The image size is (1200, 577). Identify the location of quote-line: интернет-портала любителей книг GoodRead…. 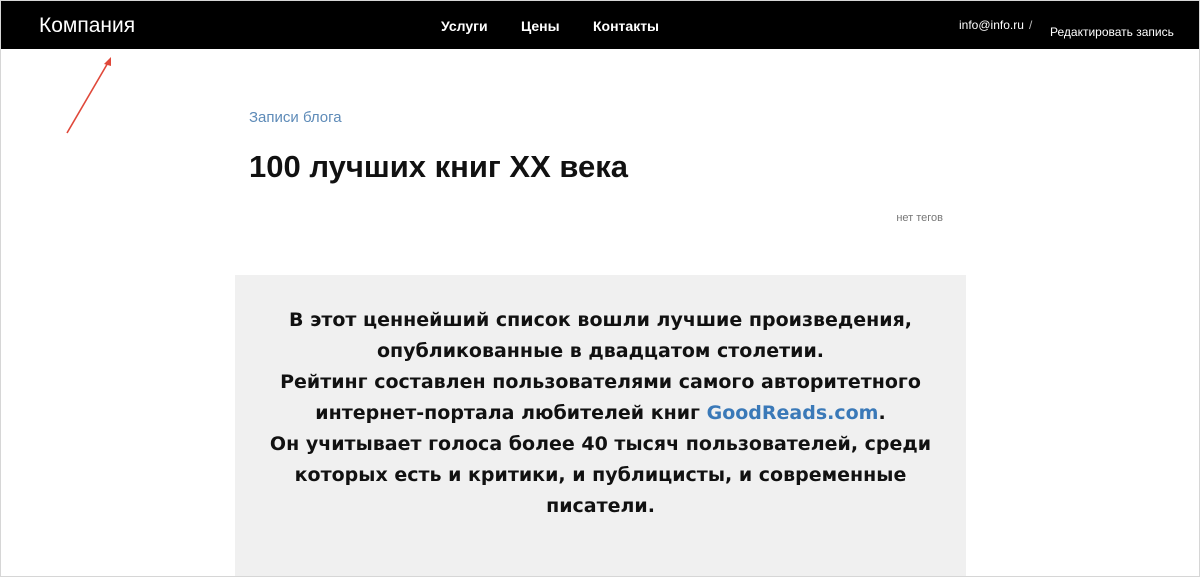
(600, 413).